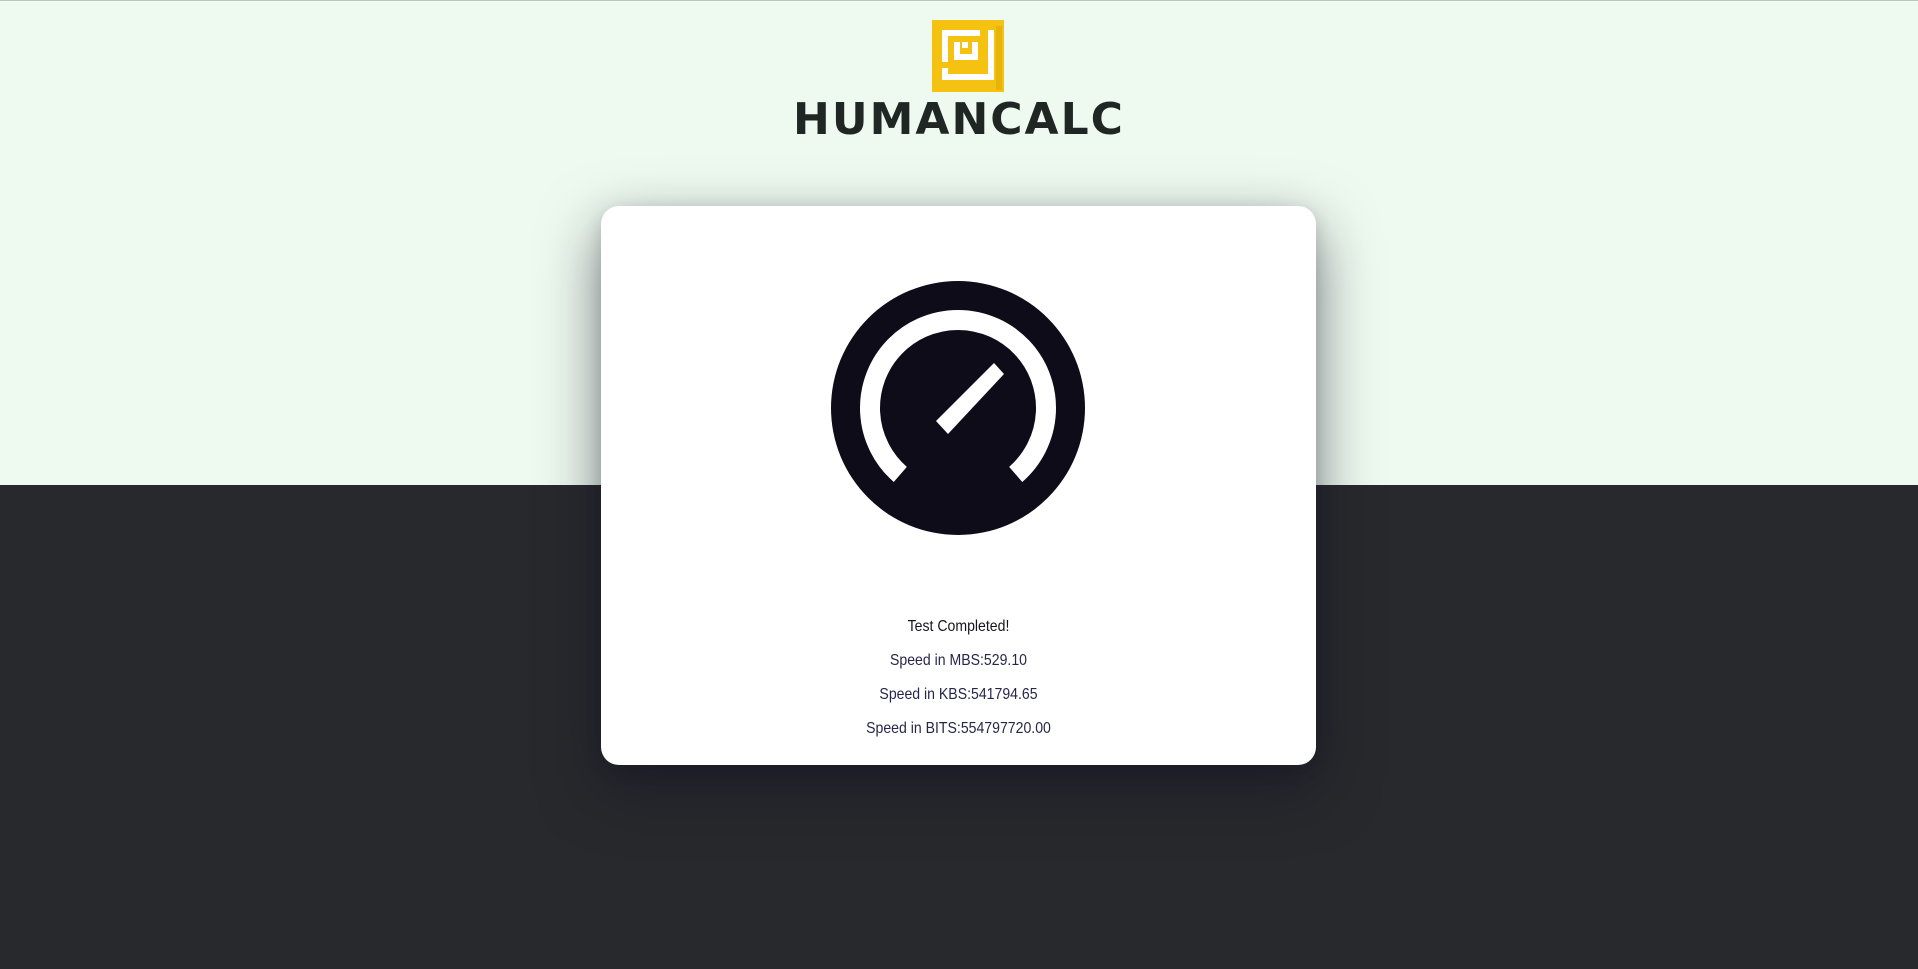 This screenshot has height=969, width=1918. What do you see at coordinates (959, 119) in the screenshot?
I see `brand-name: HUMANCALC` at bounding box center [959, 119].